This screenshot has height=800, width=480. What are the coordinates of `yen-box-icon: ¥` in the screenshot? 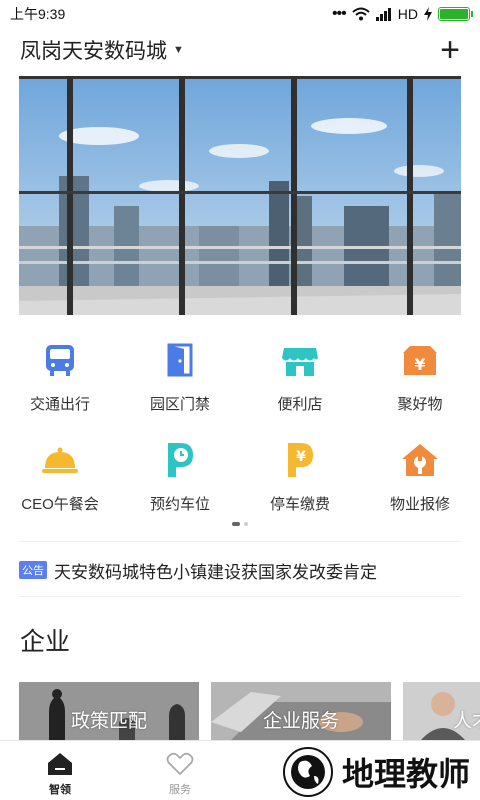 It's located at (420, 360).